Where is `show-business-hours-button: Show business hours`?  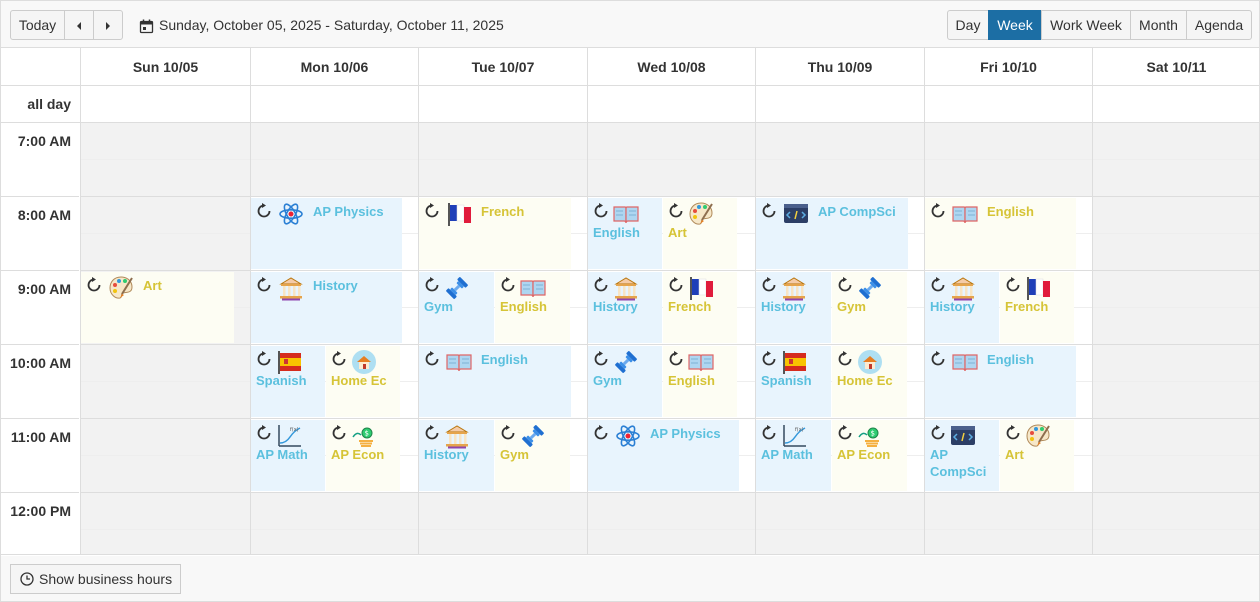
show-business-hours-button: Show business hours is located at coordinates (96, 579).